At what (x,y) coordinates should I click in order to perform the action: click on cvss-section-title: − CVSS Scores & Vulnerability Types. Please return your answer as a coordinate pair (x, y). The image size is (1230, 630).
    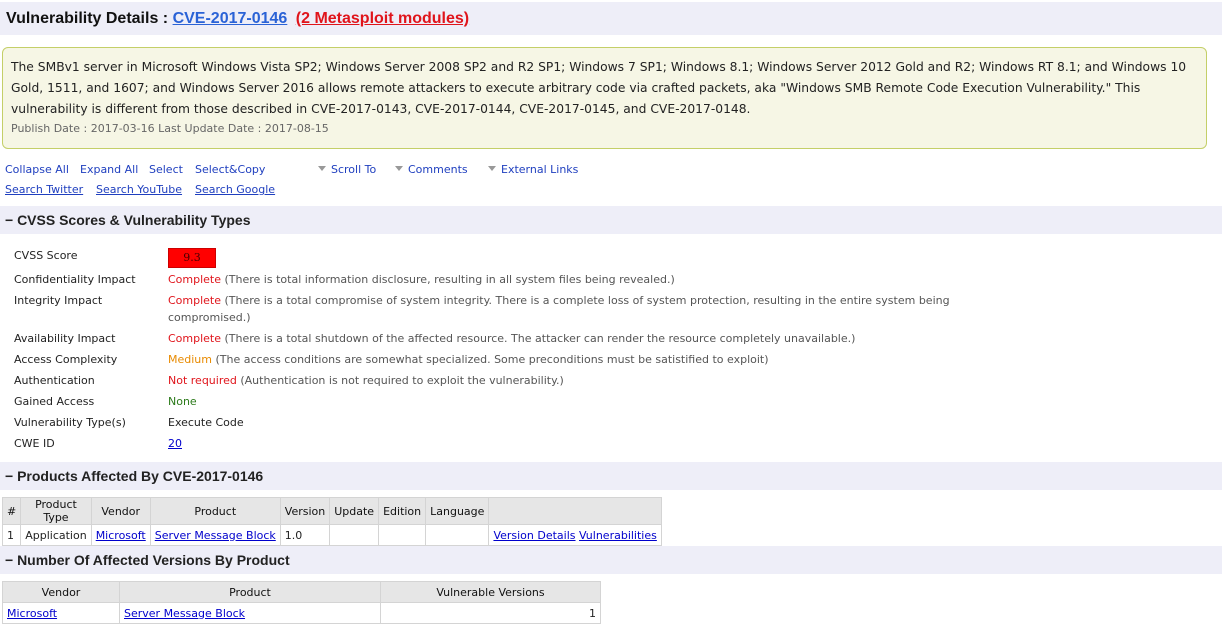
    Looking at the image, I should click on (128, 220).